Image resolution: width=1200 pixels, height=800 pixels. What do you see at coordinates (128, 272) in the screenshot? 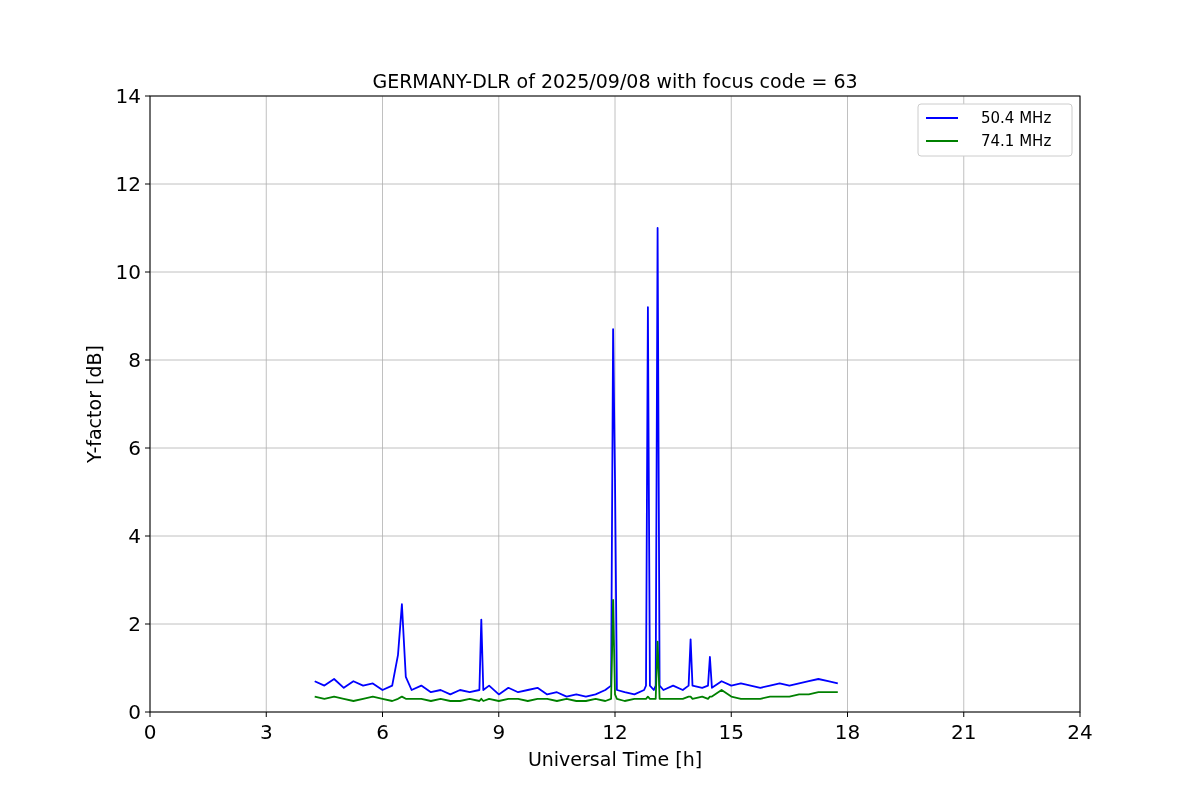
I see `y-tick-label: 10` at bounding box center [128, 272].